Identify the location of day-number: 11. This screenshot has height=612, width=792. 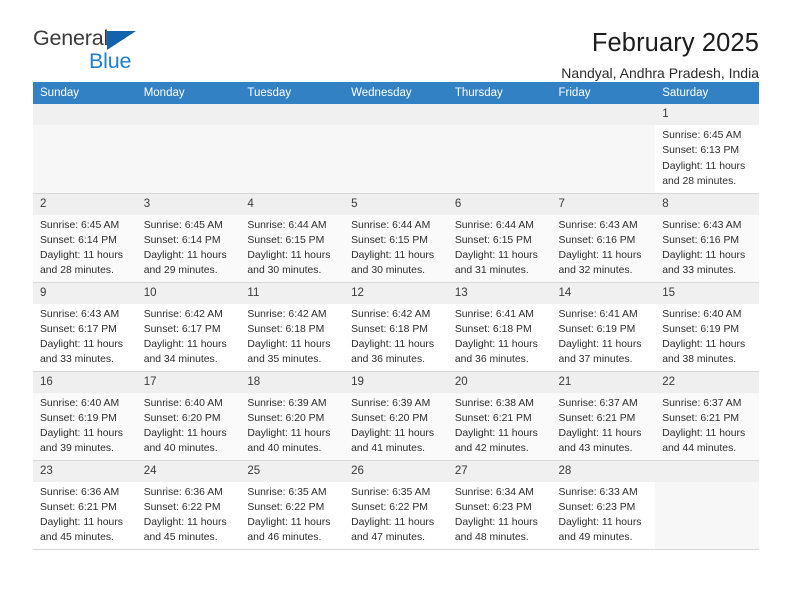
(292, 293).